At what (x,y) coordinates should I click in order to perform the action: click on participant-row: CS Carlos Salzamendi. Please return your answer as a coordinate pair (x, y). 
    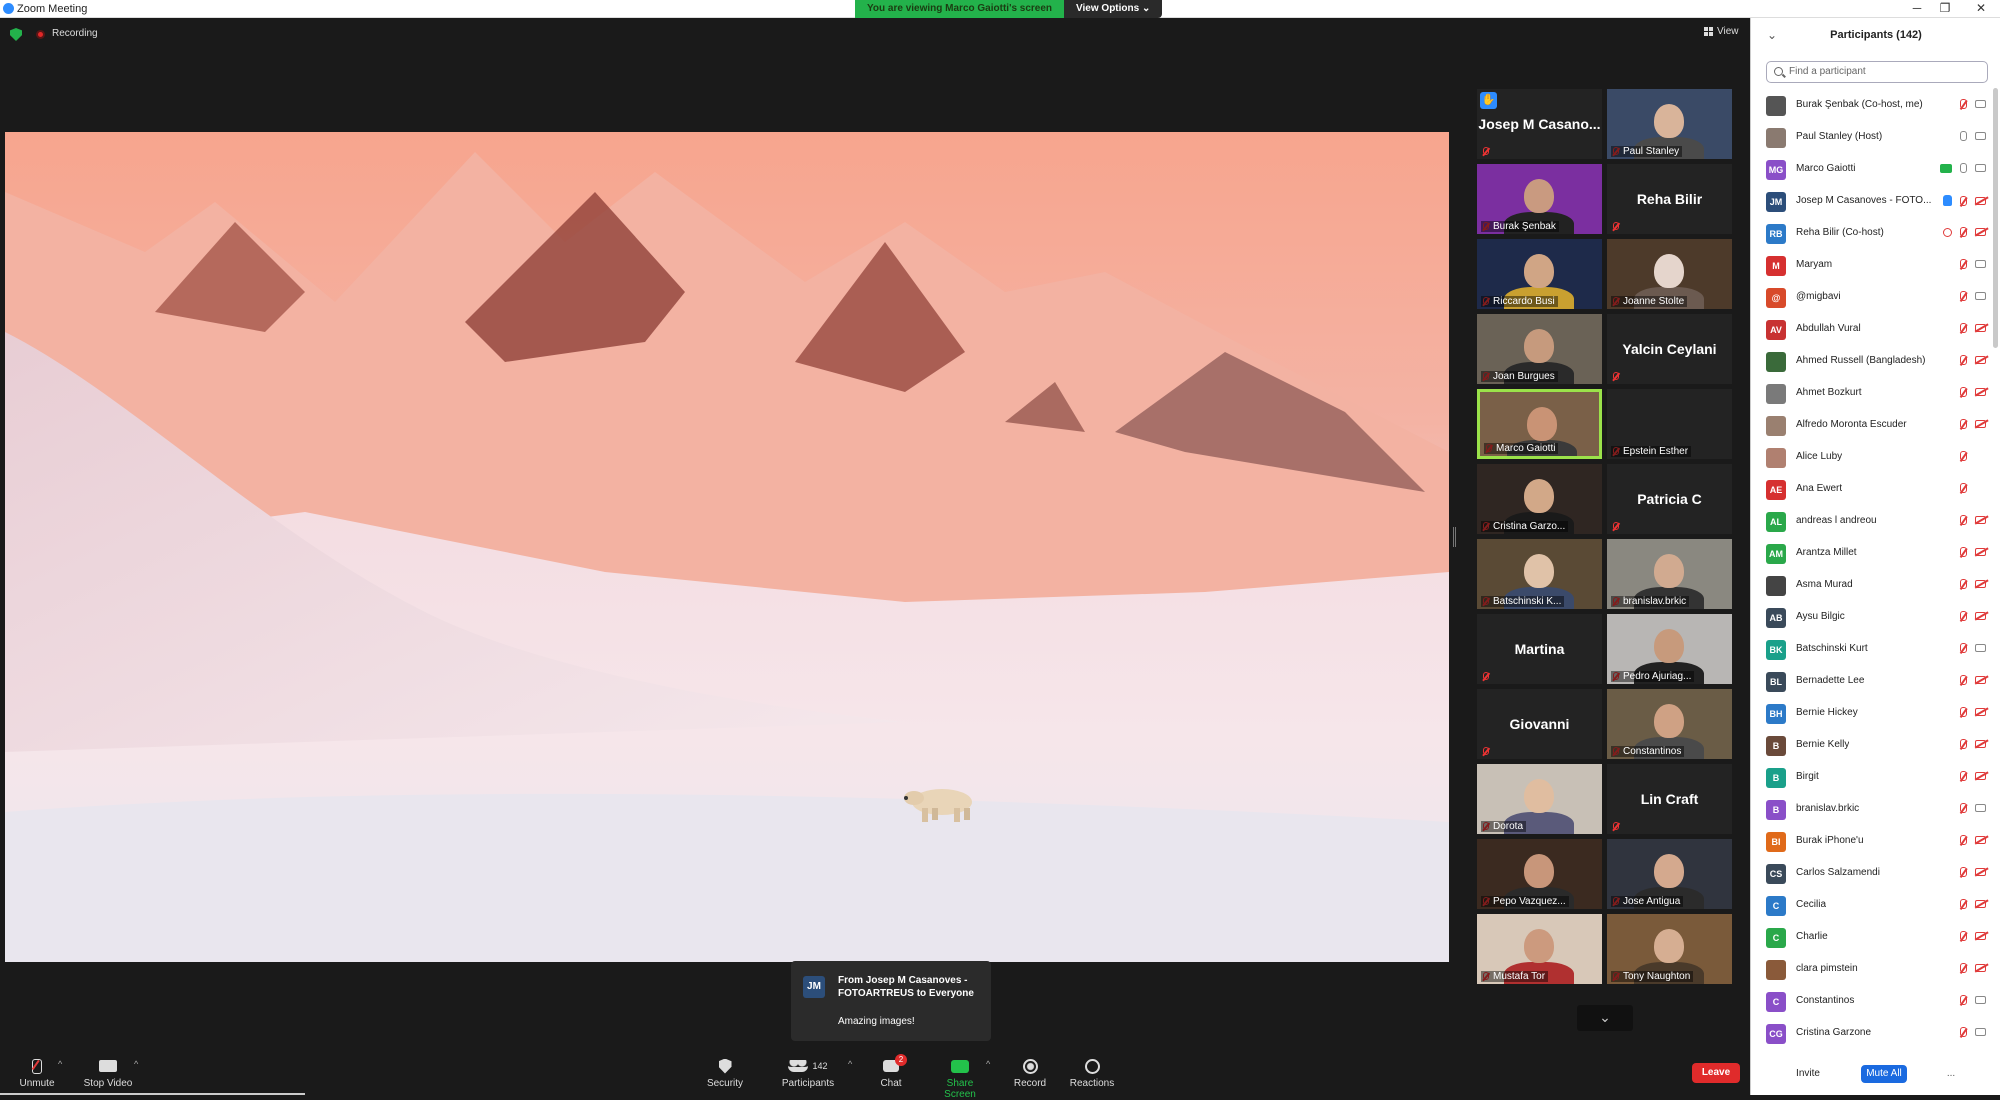
    Looking at the image, I should click on (1875, 874).